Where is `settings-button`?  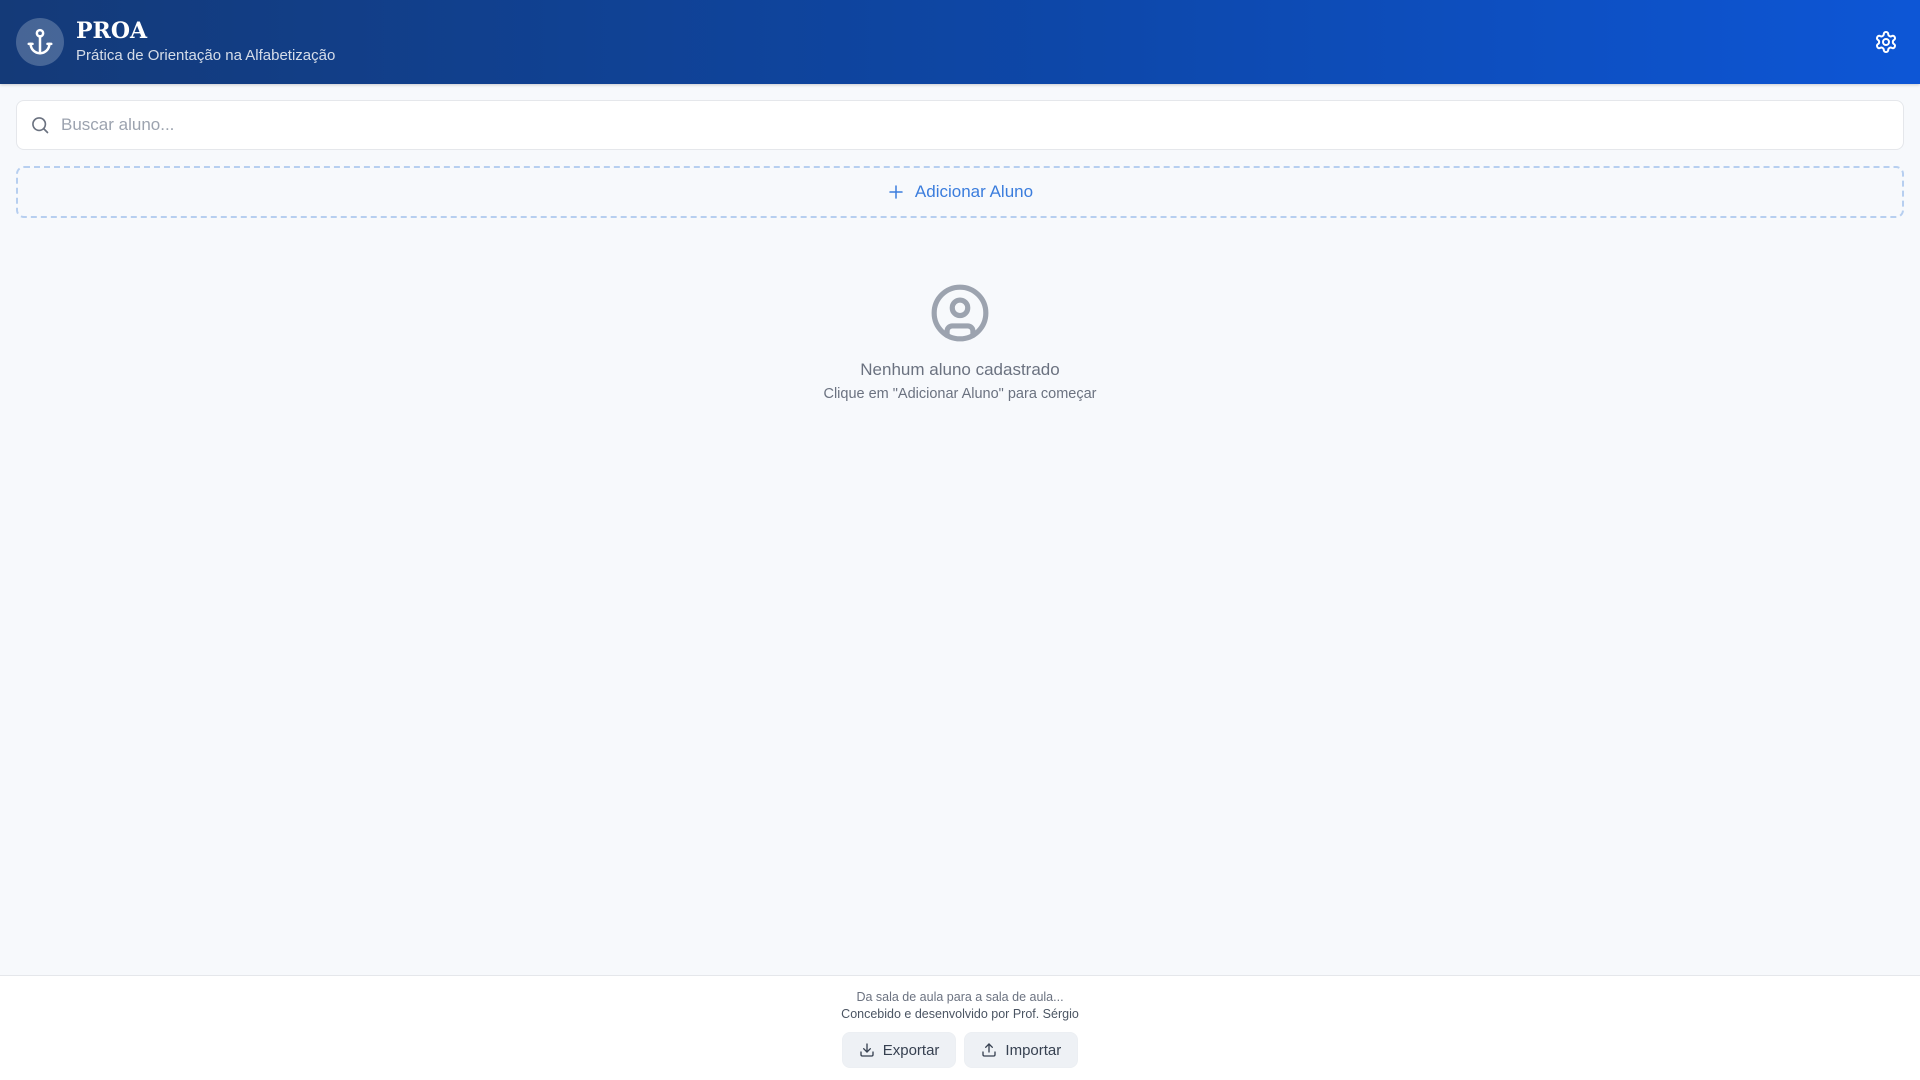 settings-button is located at coordinates (1886, 42).